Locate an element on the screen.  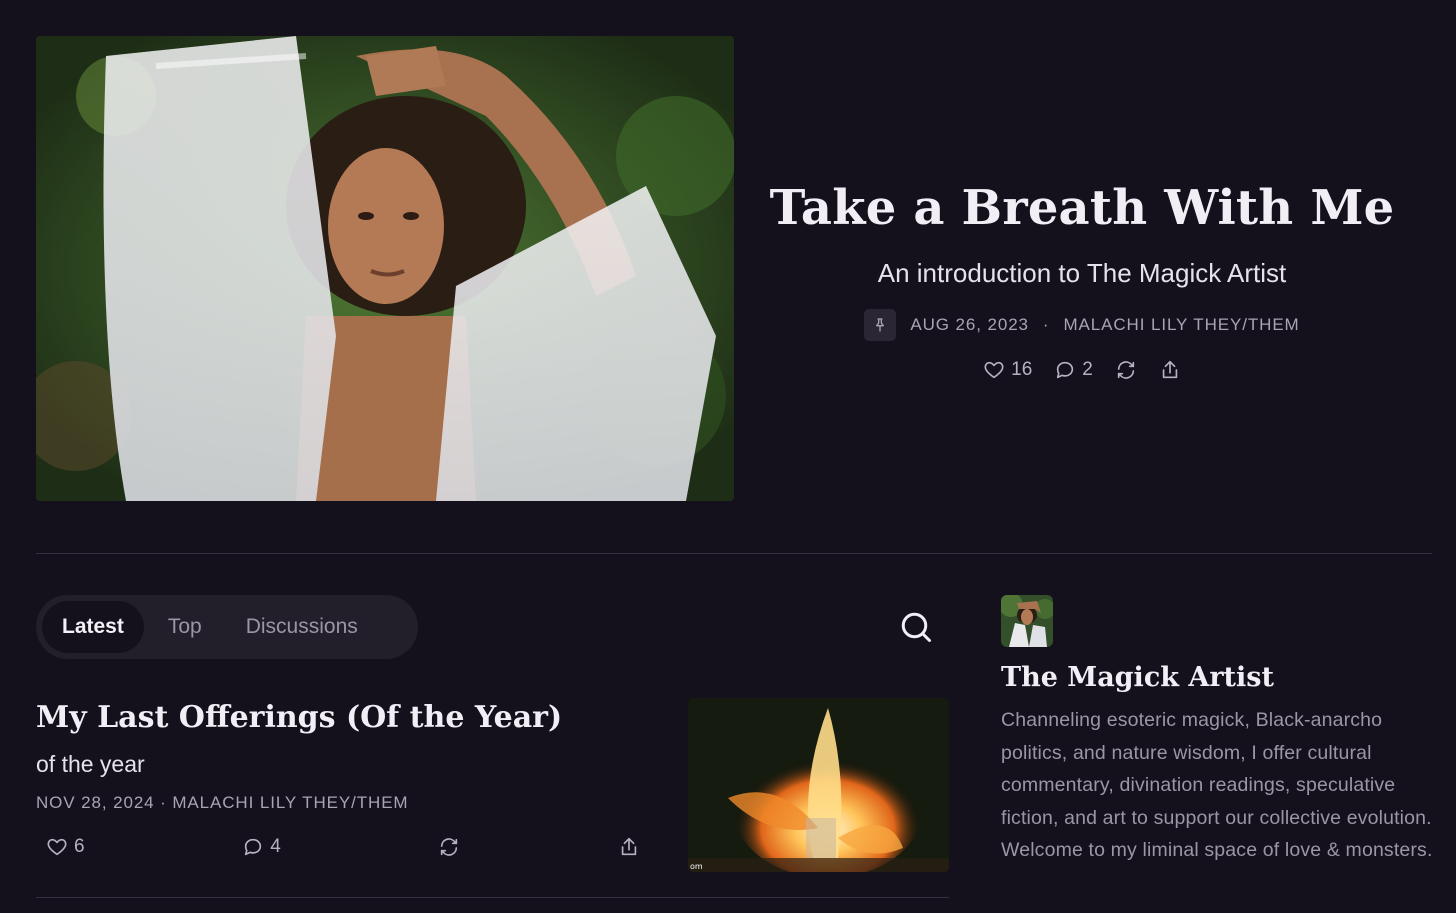
hero-title: Take a Breath With Me is located at coordinates (1082, 209).